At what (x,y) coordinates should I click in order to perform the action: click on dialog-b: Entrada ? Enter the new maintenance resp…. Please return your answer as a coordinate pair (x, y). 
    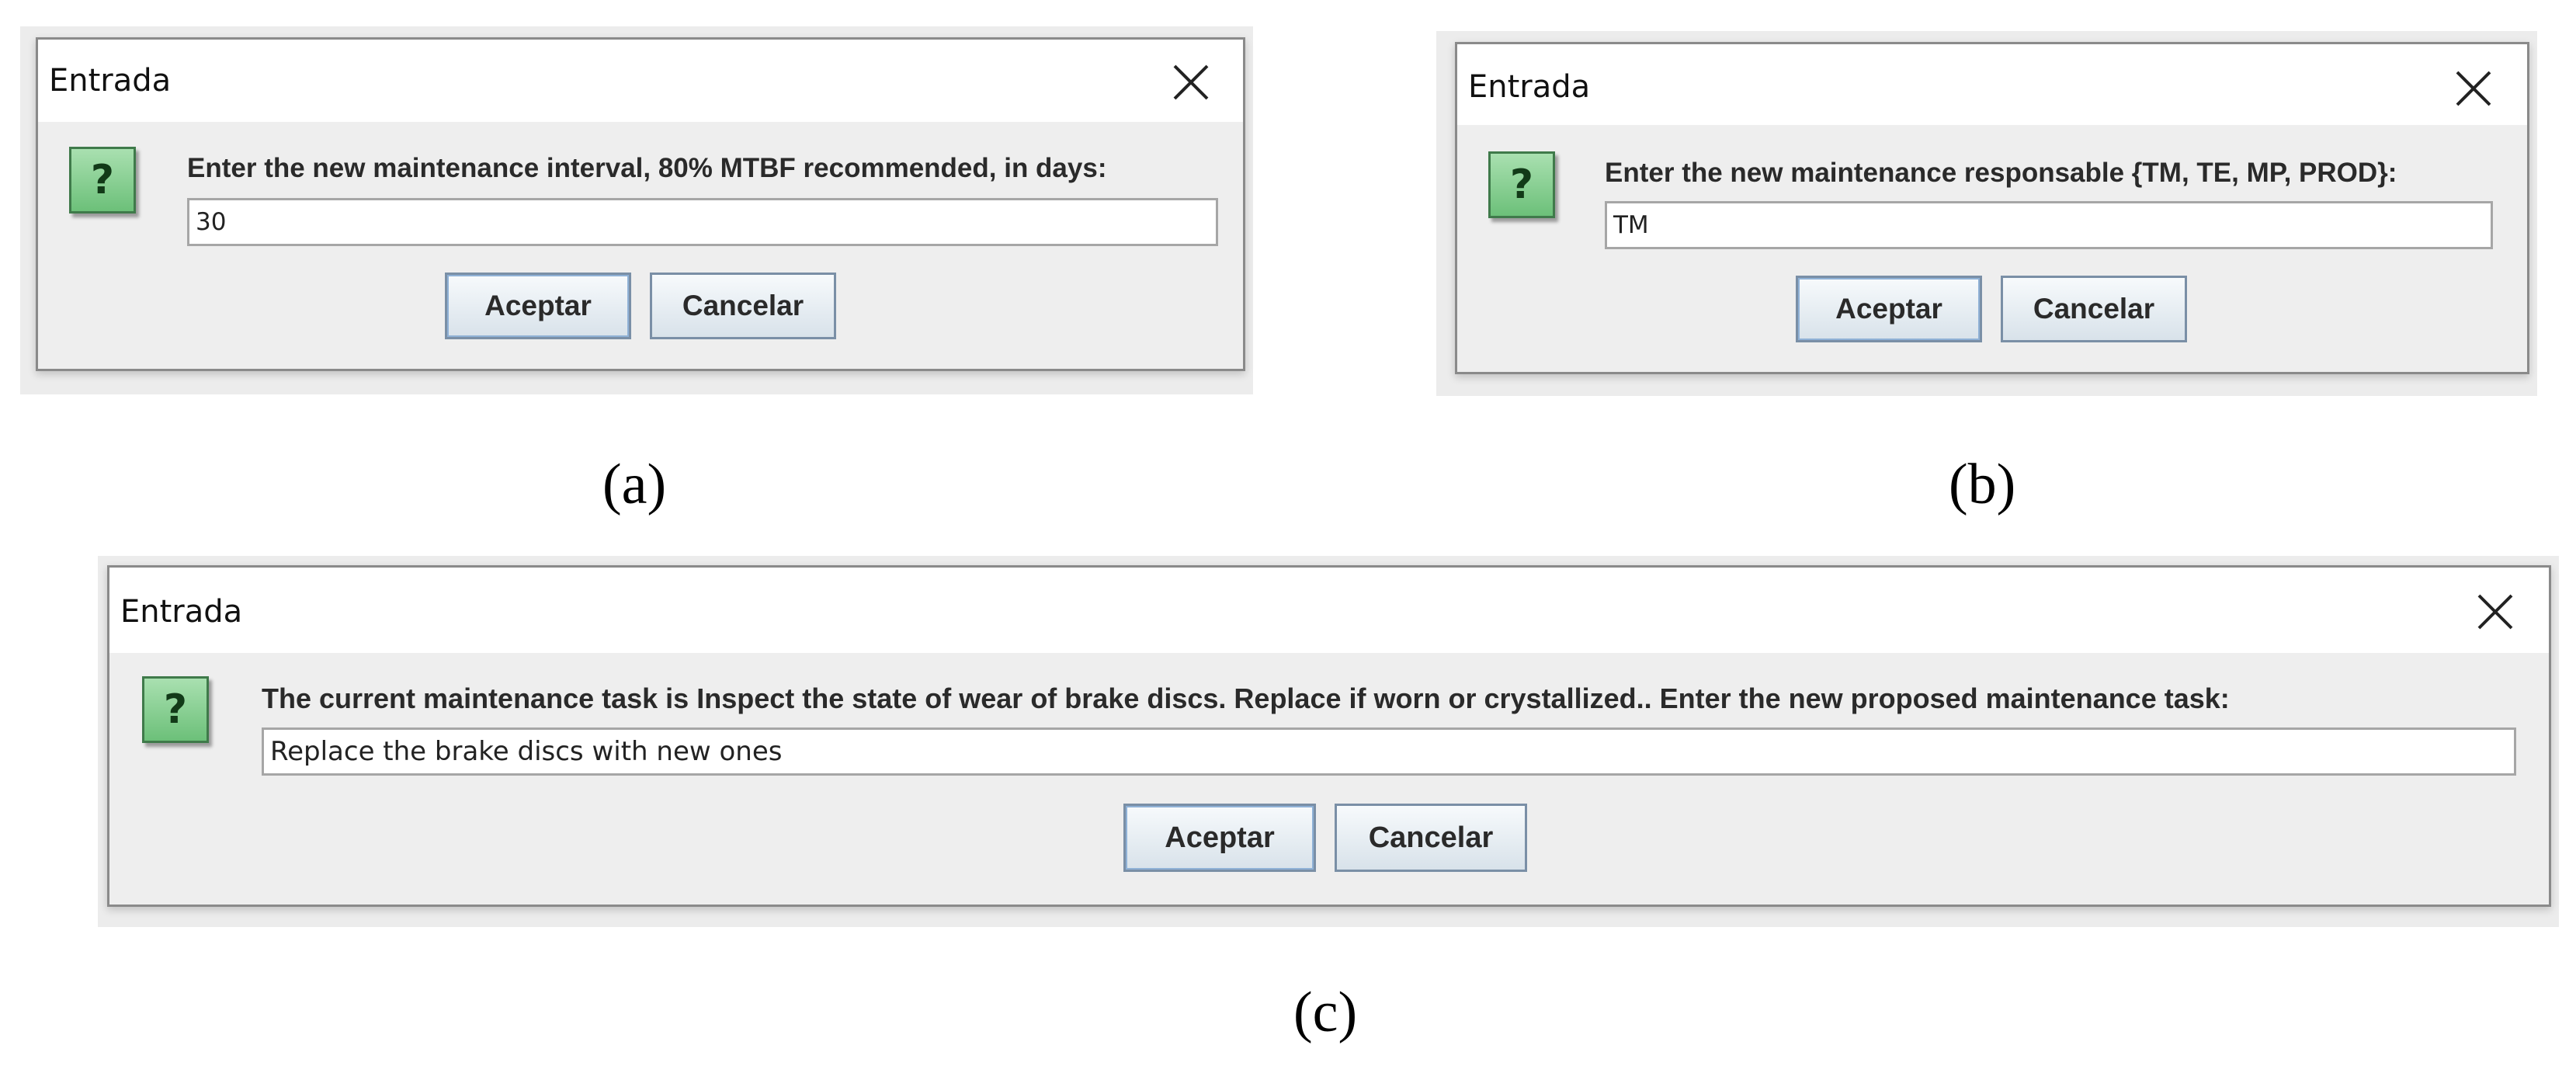
    Looking at the image, I should click on (1992, 208).